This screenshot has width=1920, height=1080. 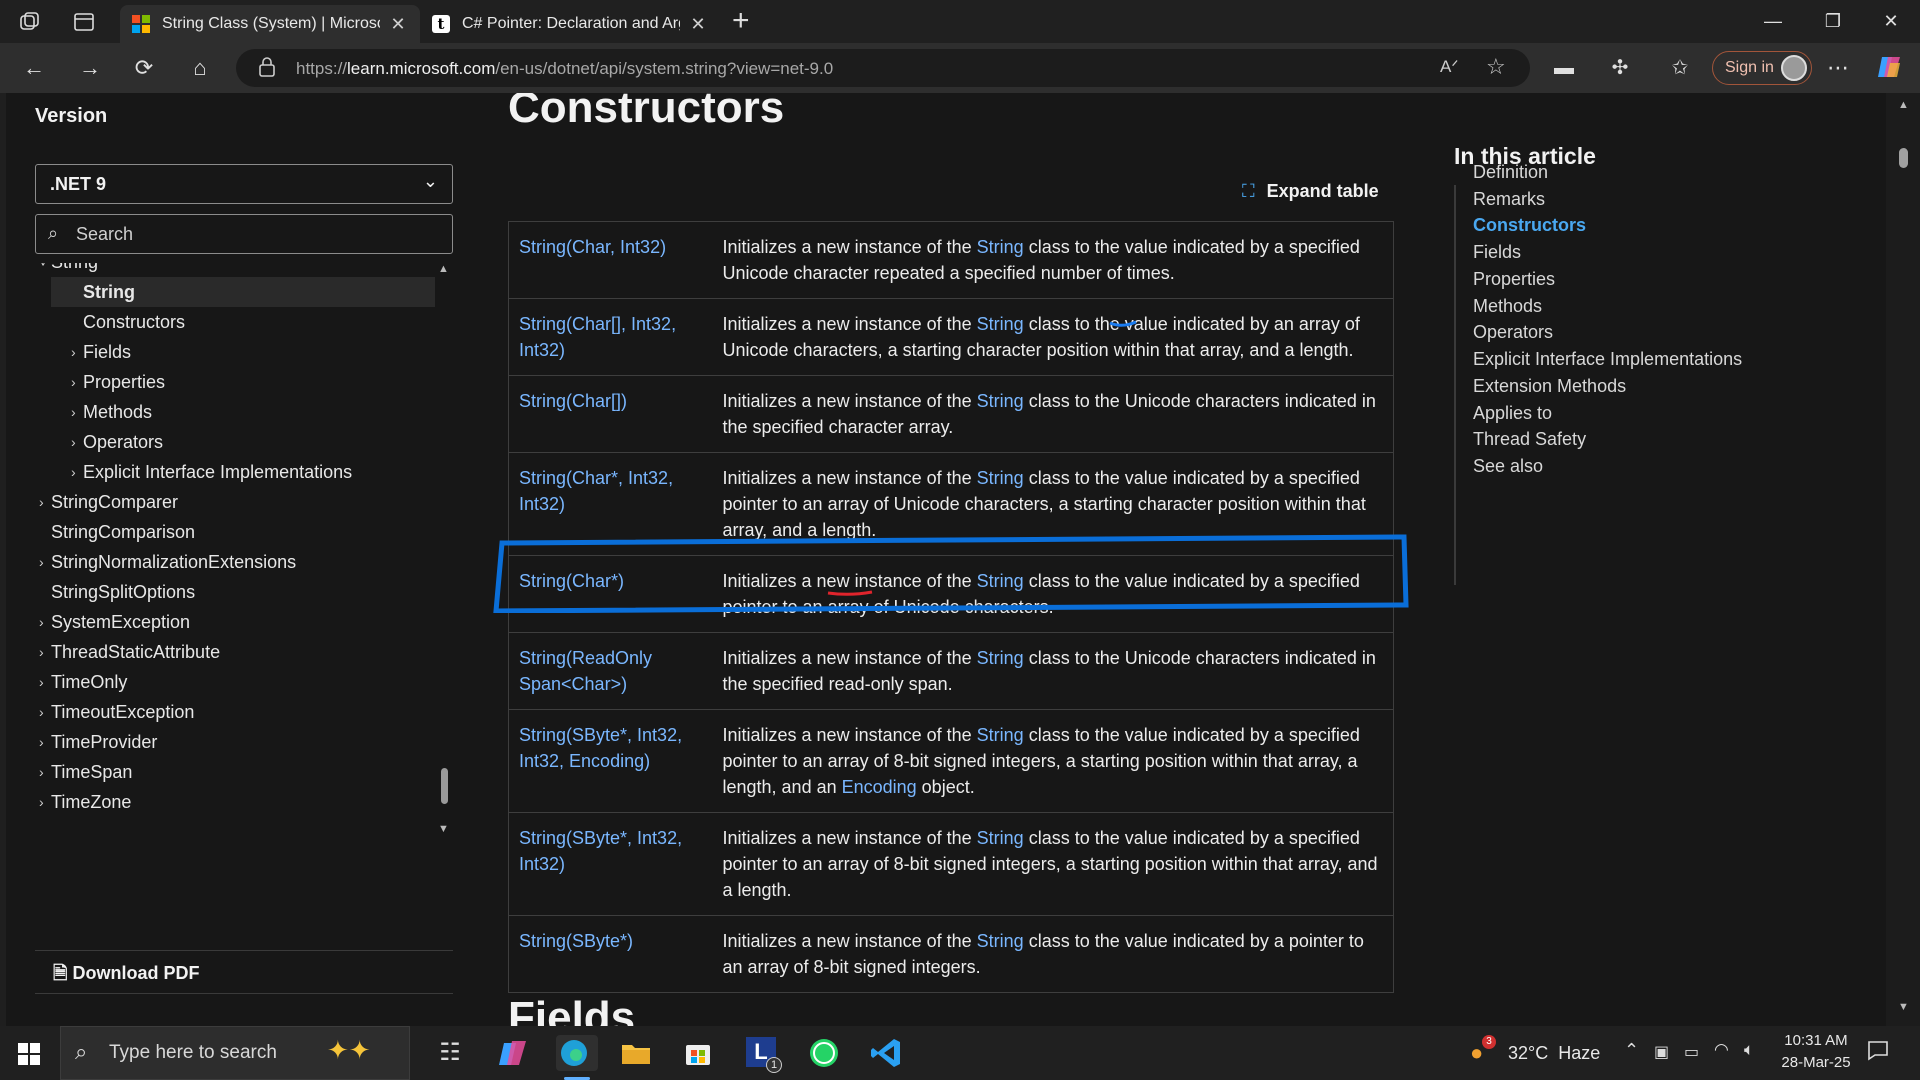 What do you see at coordinates (1449, 67) in the screenshot?
I see `read-aloud-icon: Aᐟ` at bounding box center [1449, 67].